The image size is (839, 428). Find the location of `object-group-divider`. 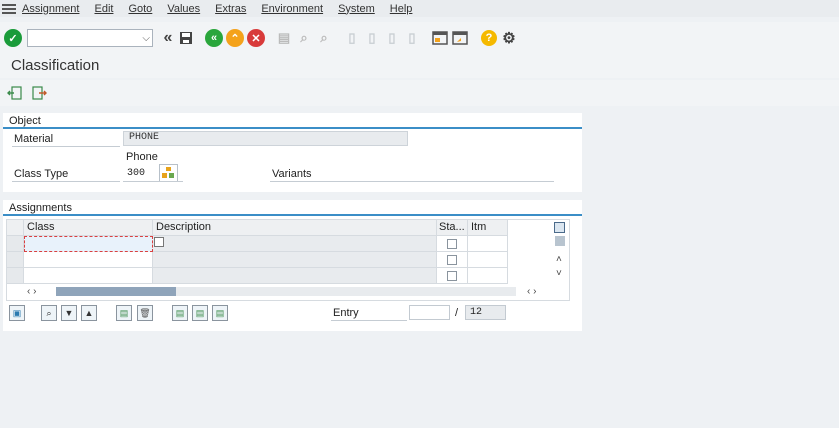

object-group-divider is located at coordinates (292, 128).